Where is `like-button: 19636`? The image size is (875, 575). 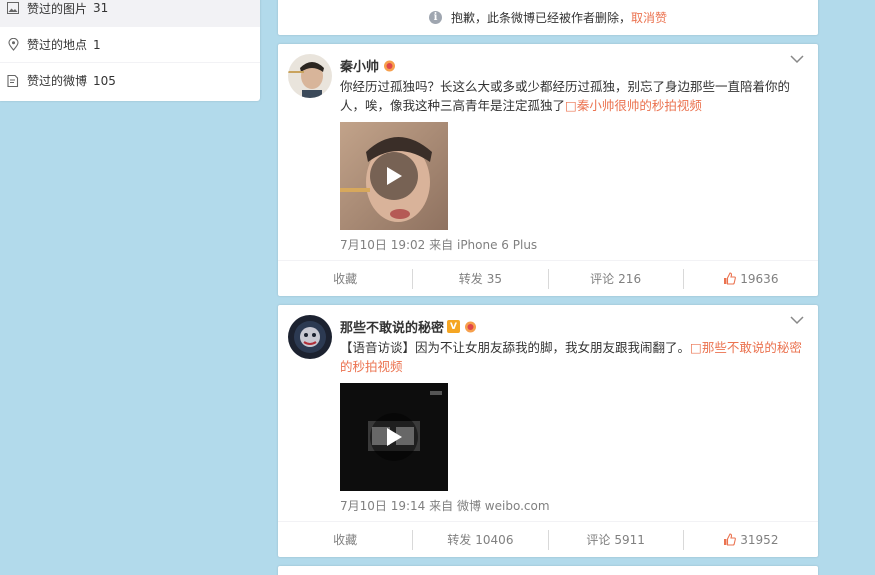
like-button: 19636 is located at coordinates (751, 279).